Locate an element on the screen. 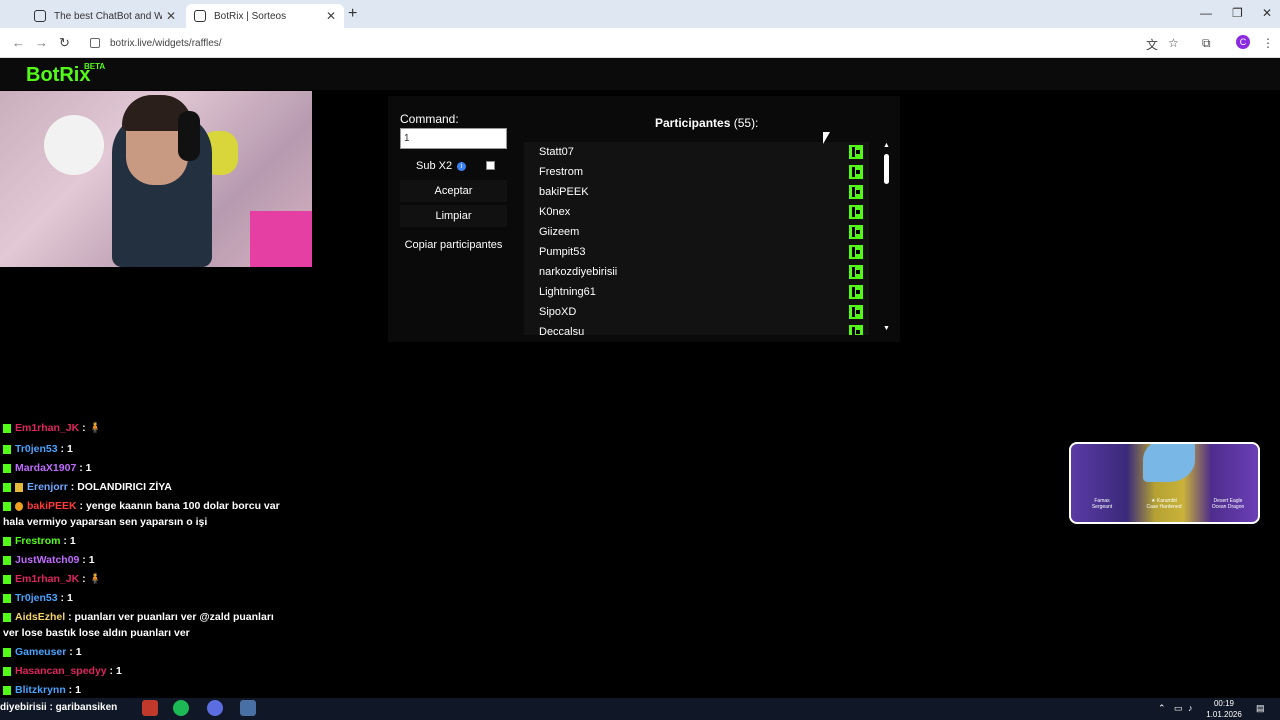  spotify-icon is located at coordinates (181, 708).